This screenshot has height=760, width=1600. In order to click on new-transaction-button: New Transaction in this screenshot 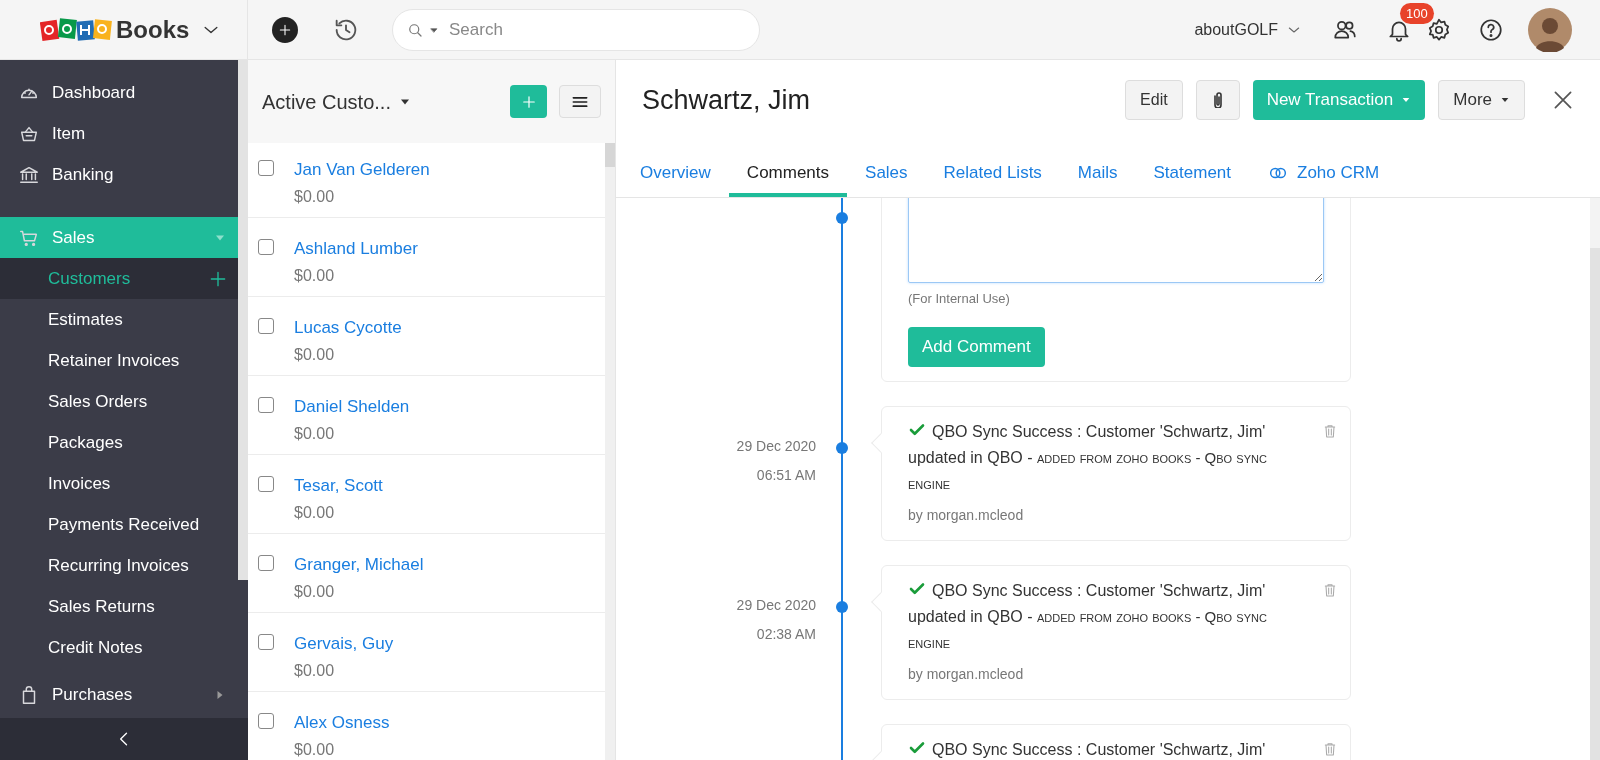, I will do `click(1339, 100)`.